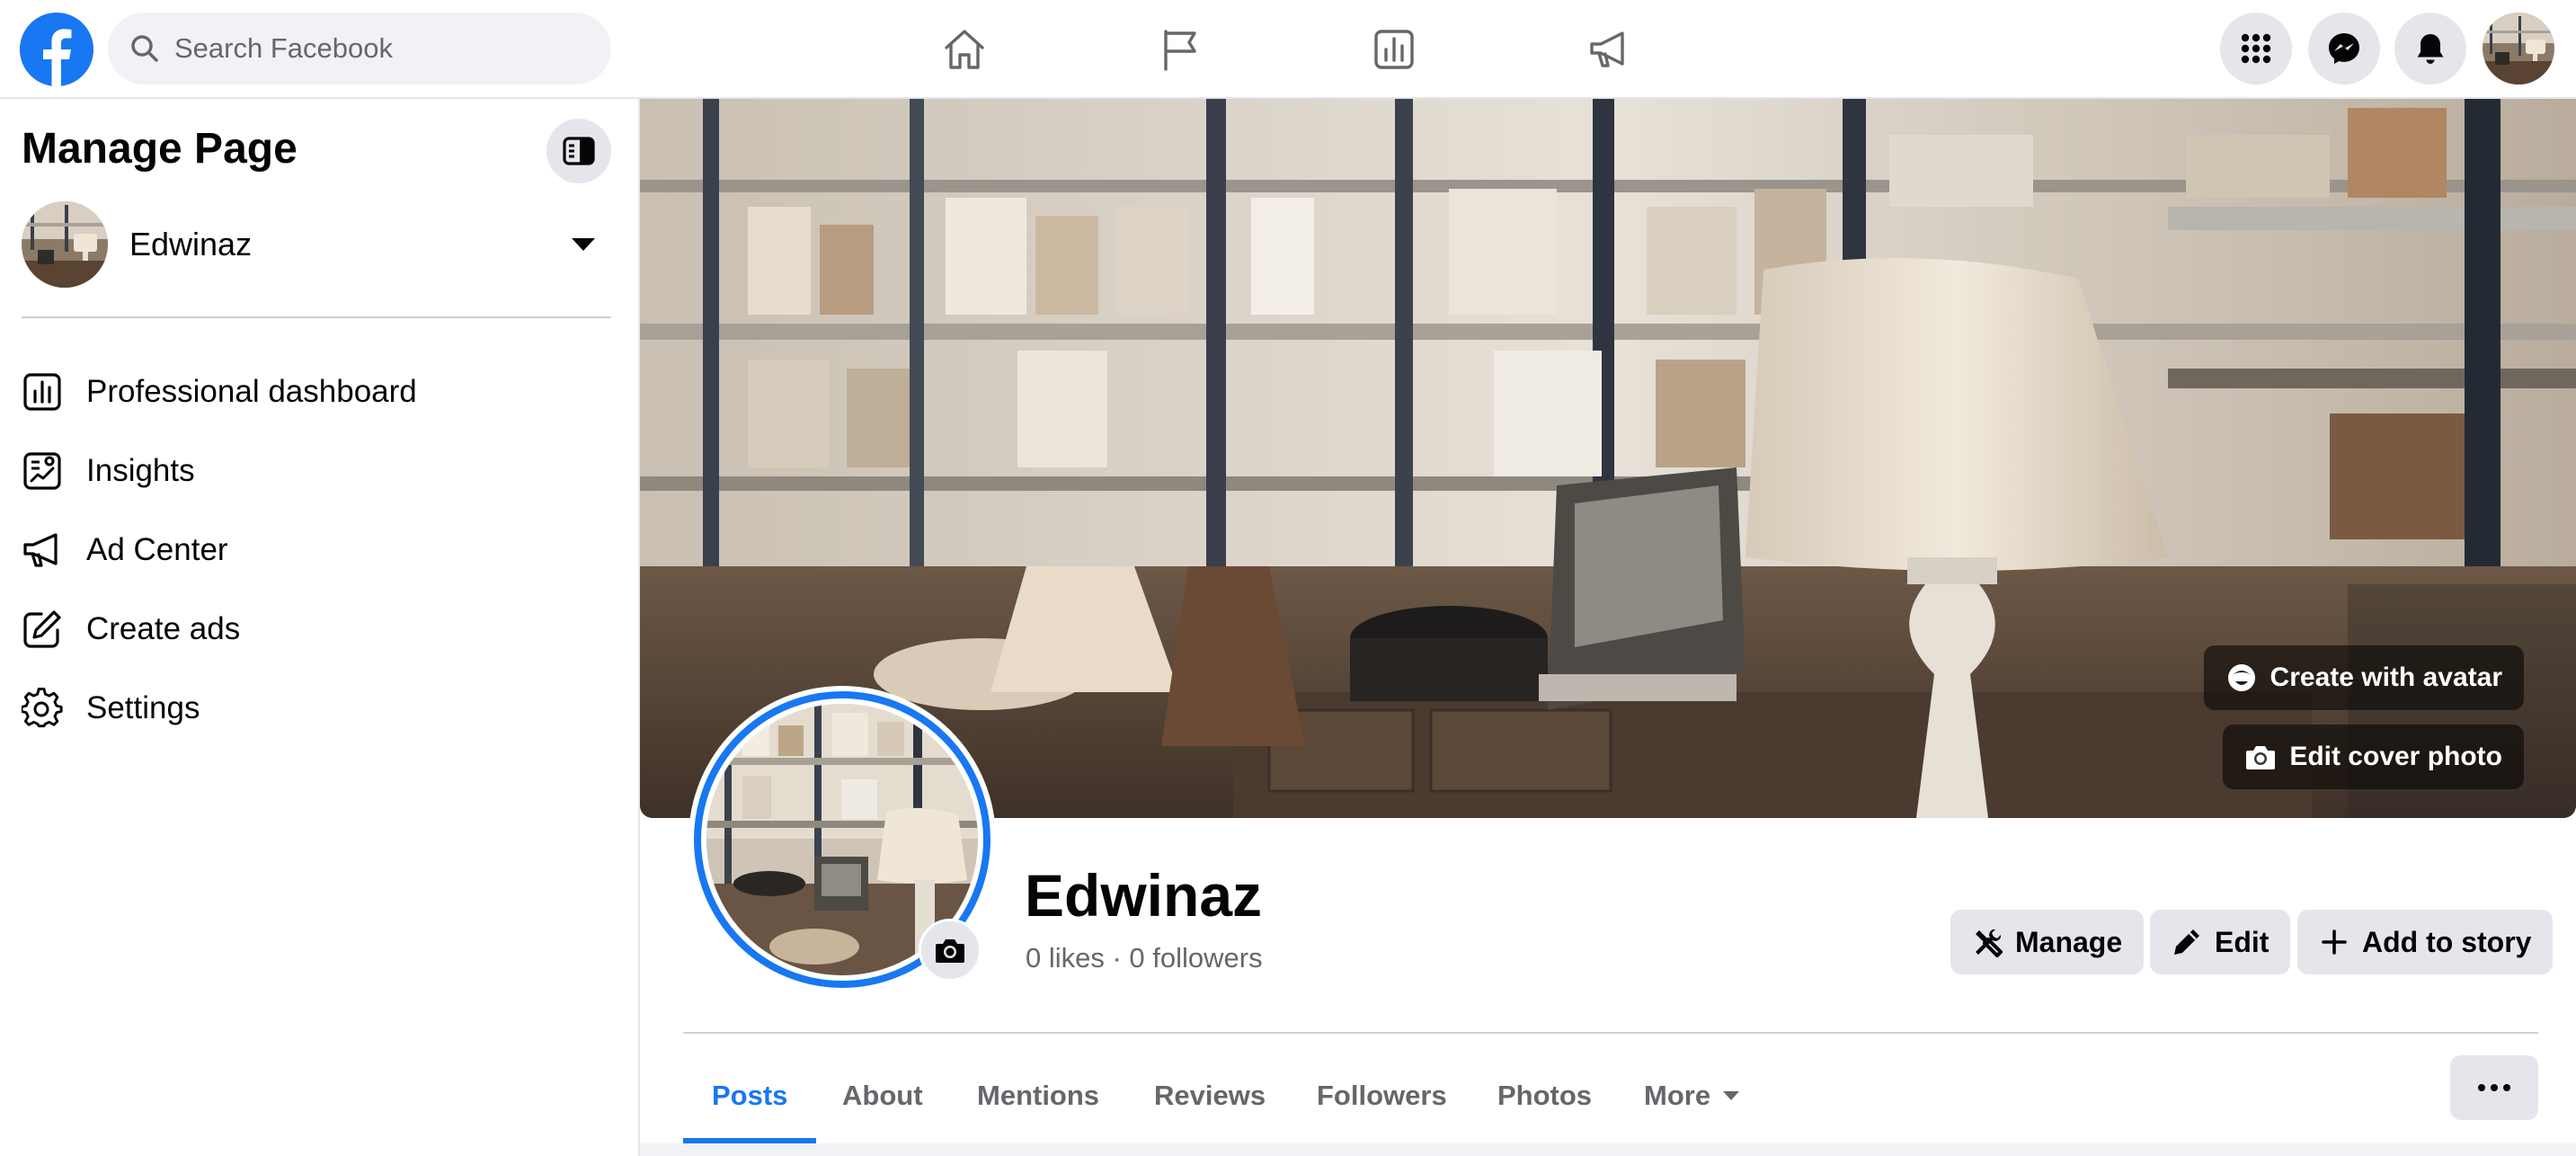 This screenshot has height=1156, width=2576. I want to click on page-title: Edwinaz, so click(1144, 896).